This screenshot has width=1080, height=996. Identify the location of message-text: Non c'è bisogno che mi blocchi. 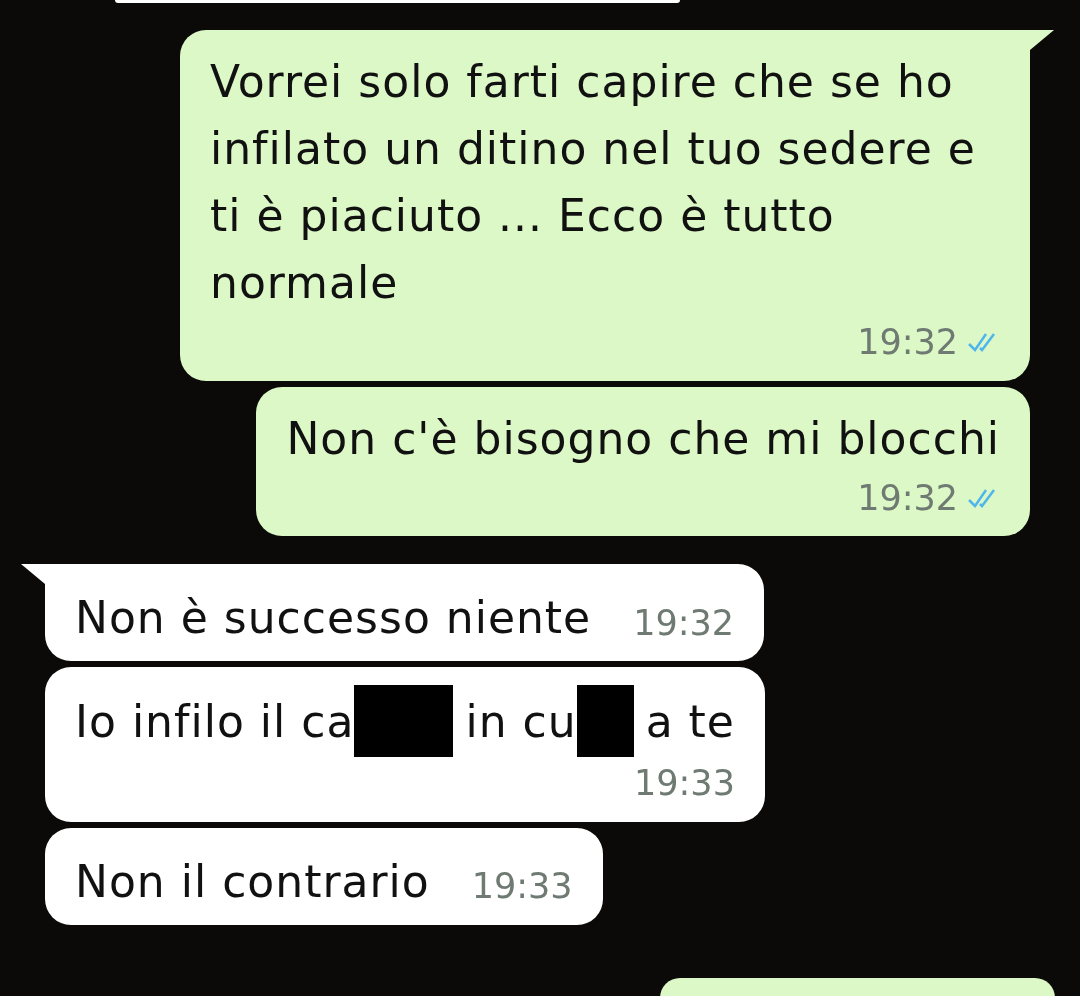
(643, 438).